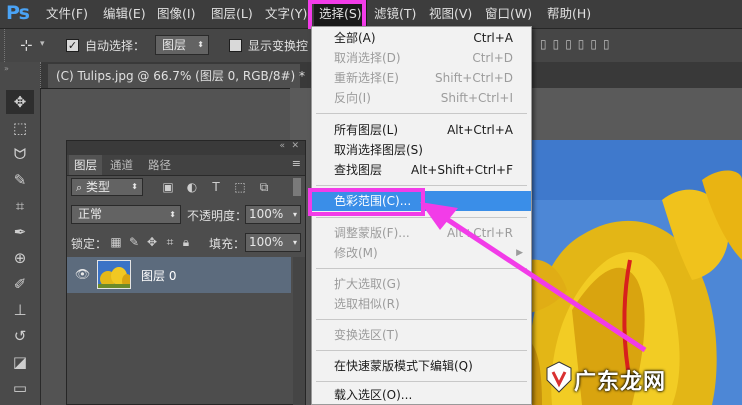 Image resolution: width=742 pixels, height=405 pixels. Describe the element at coordinates (152, 242) in the screenshot. I see `lock-position-icon: ✥` at that location.